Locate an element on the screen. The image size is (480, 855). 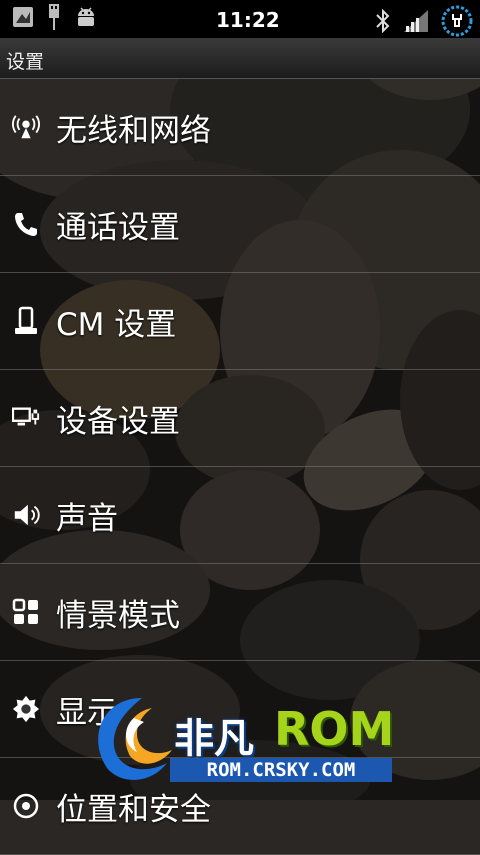
wireless-icon is located at coordinates (26, 127).